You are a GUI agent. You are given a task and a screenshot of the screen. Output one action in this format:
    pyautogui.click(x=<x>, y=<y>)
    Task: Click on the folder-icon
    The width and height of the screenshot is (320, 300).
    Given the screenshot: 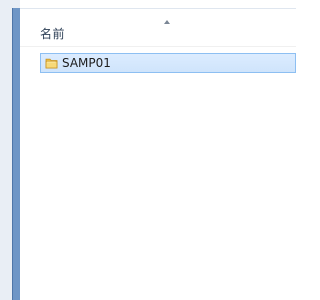 What is the action you would take?
    pyautogui.click(x=51, y=63)
    